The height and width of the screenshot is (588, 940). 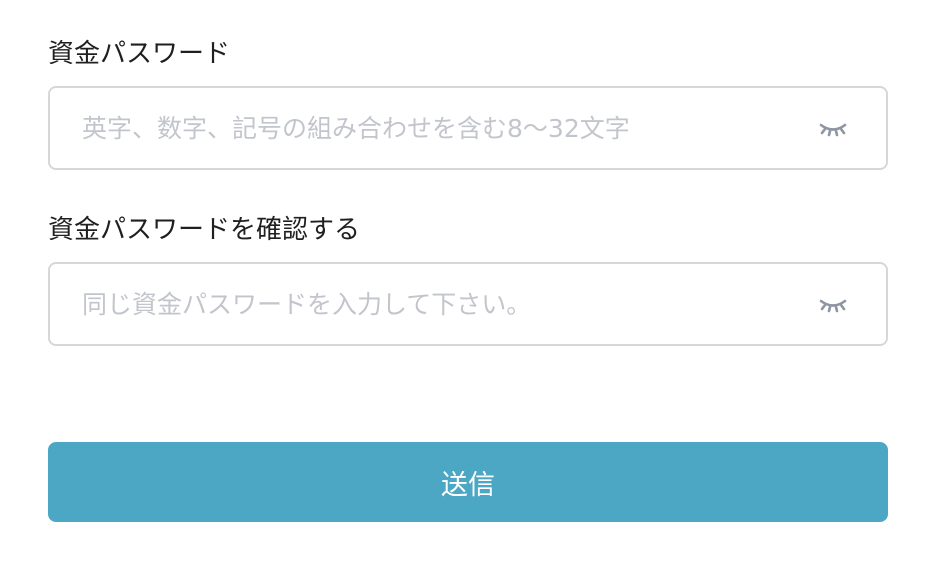 I want to click on fund-password-input, so click(x=442, y=128).